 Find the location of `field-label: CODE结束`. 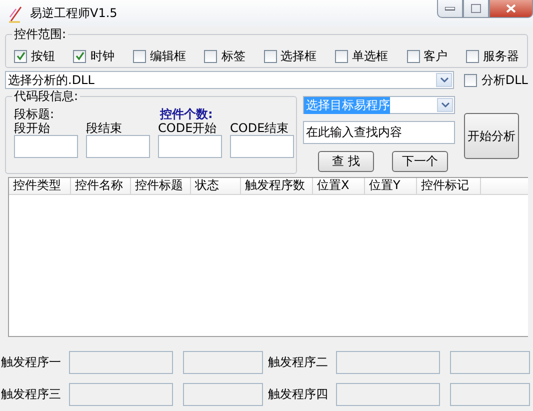

field-label: CODE结束 is located at coordinates (260, 128).